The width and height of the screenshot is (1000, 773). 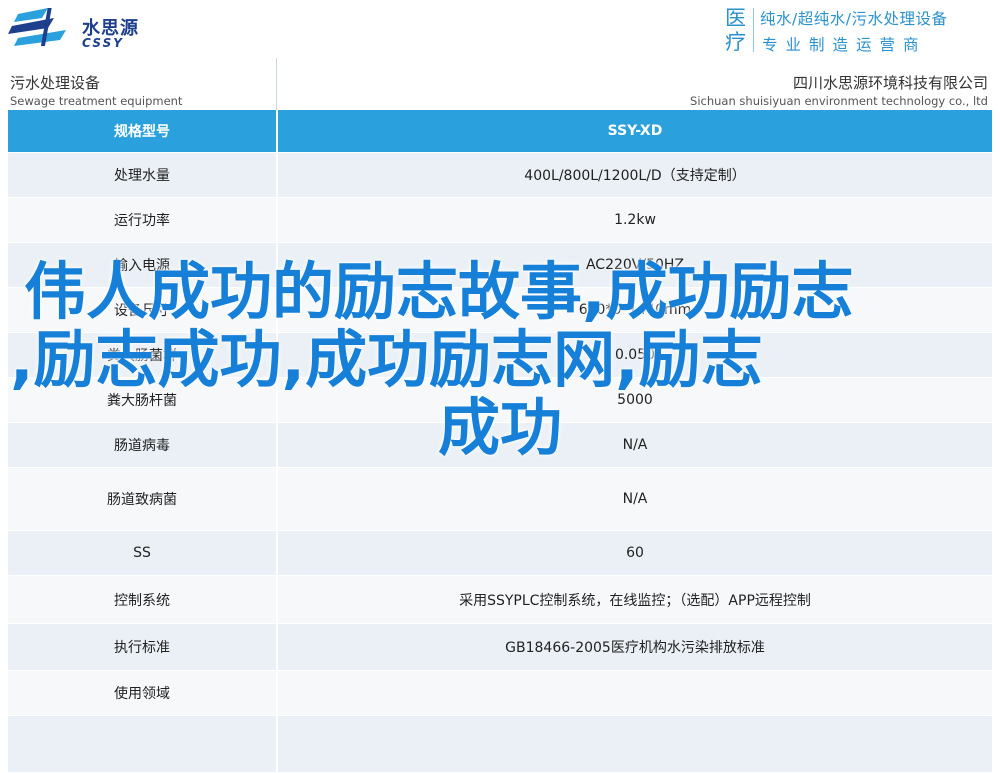 I want to click on header-slogan: 医 疗 纯水/超纯水/污水处理设备 专业制造运营商, so click(x=859, y=29).